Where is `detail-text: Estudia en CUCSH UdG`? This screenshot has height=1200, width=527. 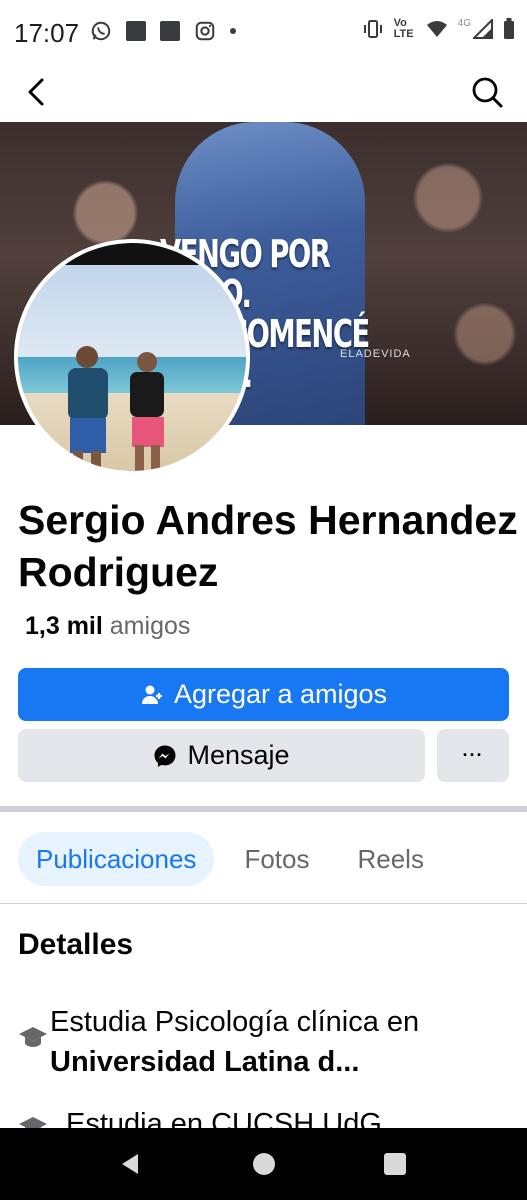
detail-text: Estudia en CUCSH UdG is located at coordinates (224, 1116).